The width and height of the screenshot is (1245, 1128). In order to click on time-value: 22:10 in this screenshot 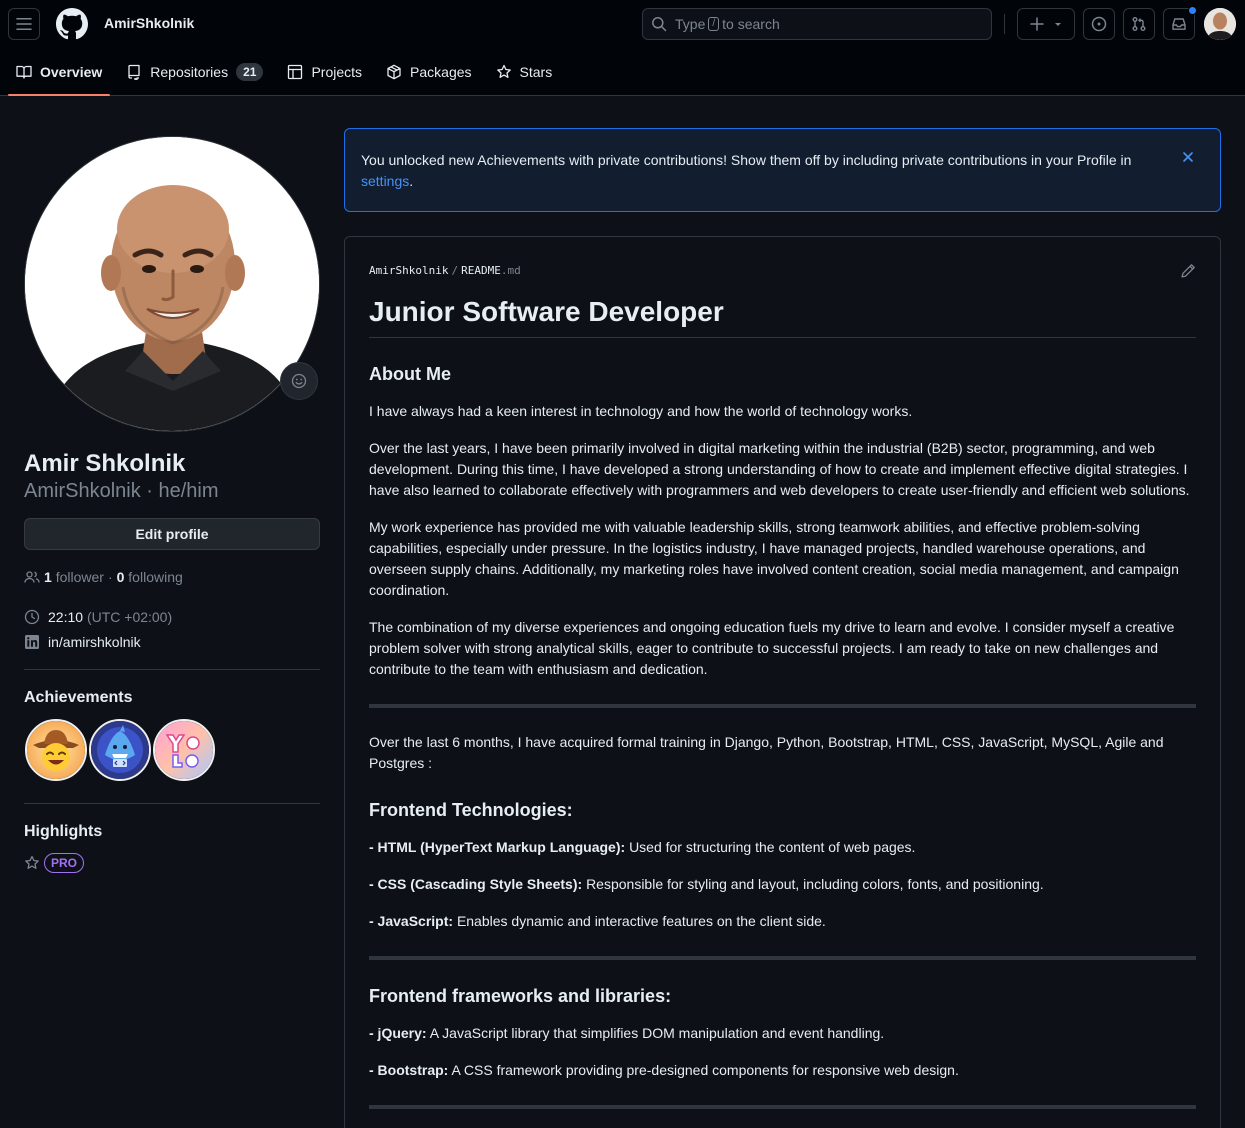, I will do `click(66, 617)`.